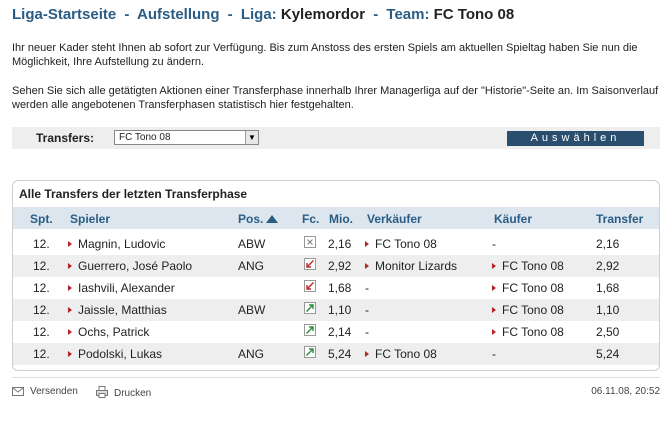  What do you see at coordinates (494, 244) in the screenshot?
I see `cell-kaeufer: -` at bounding box center [494, 244].